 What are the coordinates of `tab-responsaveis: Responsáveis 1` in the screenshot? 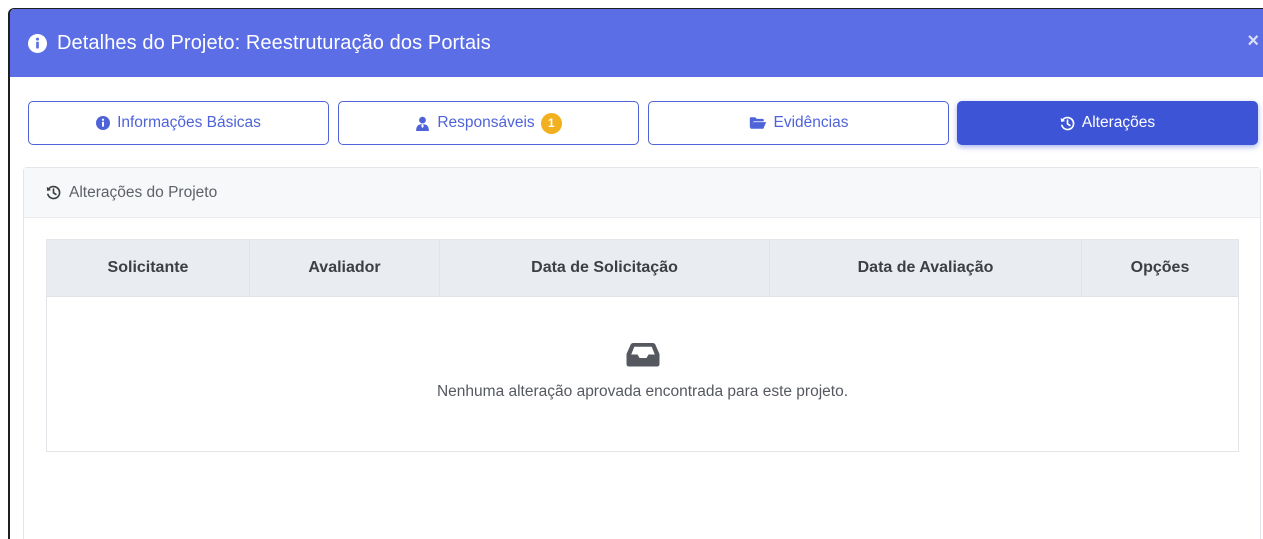 It's located at (488, 123).